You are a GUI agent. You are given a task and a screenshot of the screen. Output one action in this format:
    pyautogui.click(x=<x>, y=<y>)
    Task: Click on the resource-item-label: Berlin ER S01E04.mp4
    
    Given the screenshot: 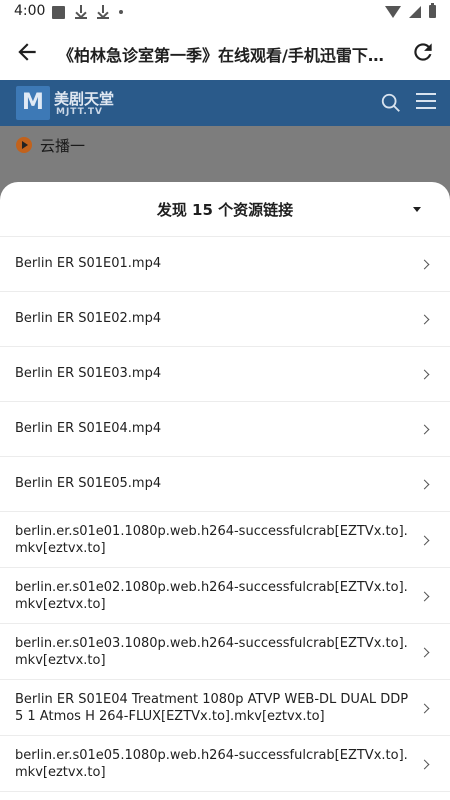 What is the action you would take?
    pyautogui.click(x=88, y=428)
    